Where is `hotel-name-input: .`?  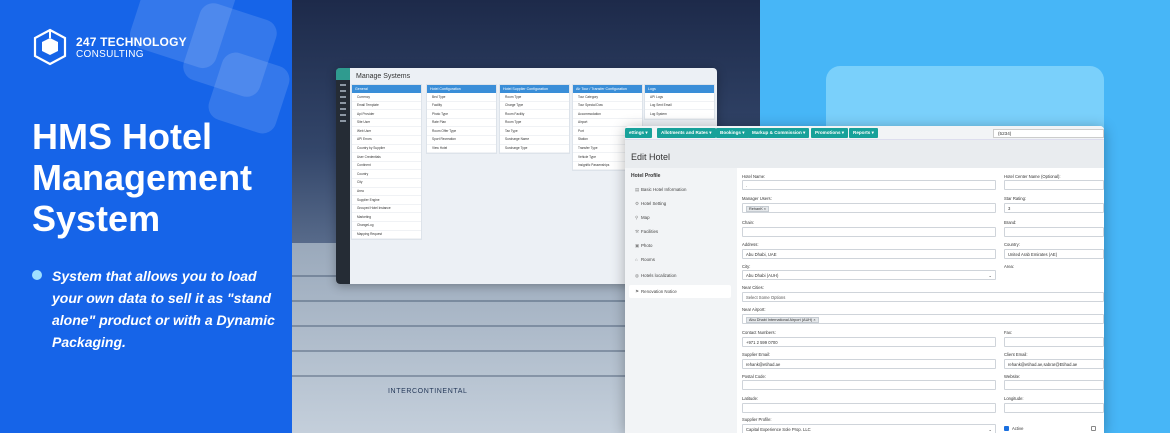 hotel-name-input: . is located at coordinates (869, 185).